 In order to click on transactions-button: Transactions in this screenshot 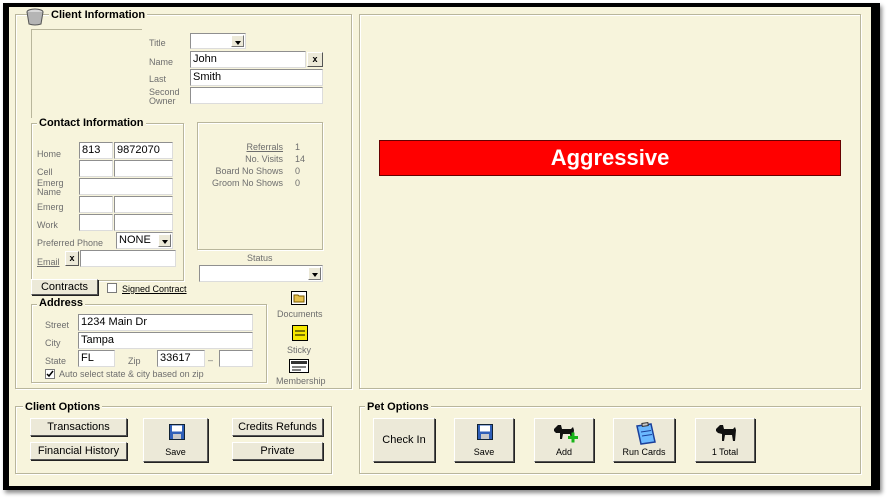, I will do `click(78, 427)`.